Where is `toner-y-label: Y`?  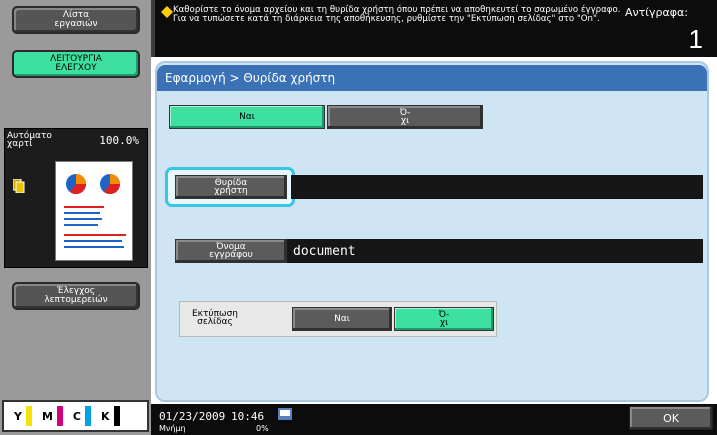 toner-y-label: Y is located at coordinates (18, 416).